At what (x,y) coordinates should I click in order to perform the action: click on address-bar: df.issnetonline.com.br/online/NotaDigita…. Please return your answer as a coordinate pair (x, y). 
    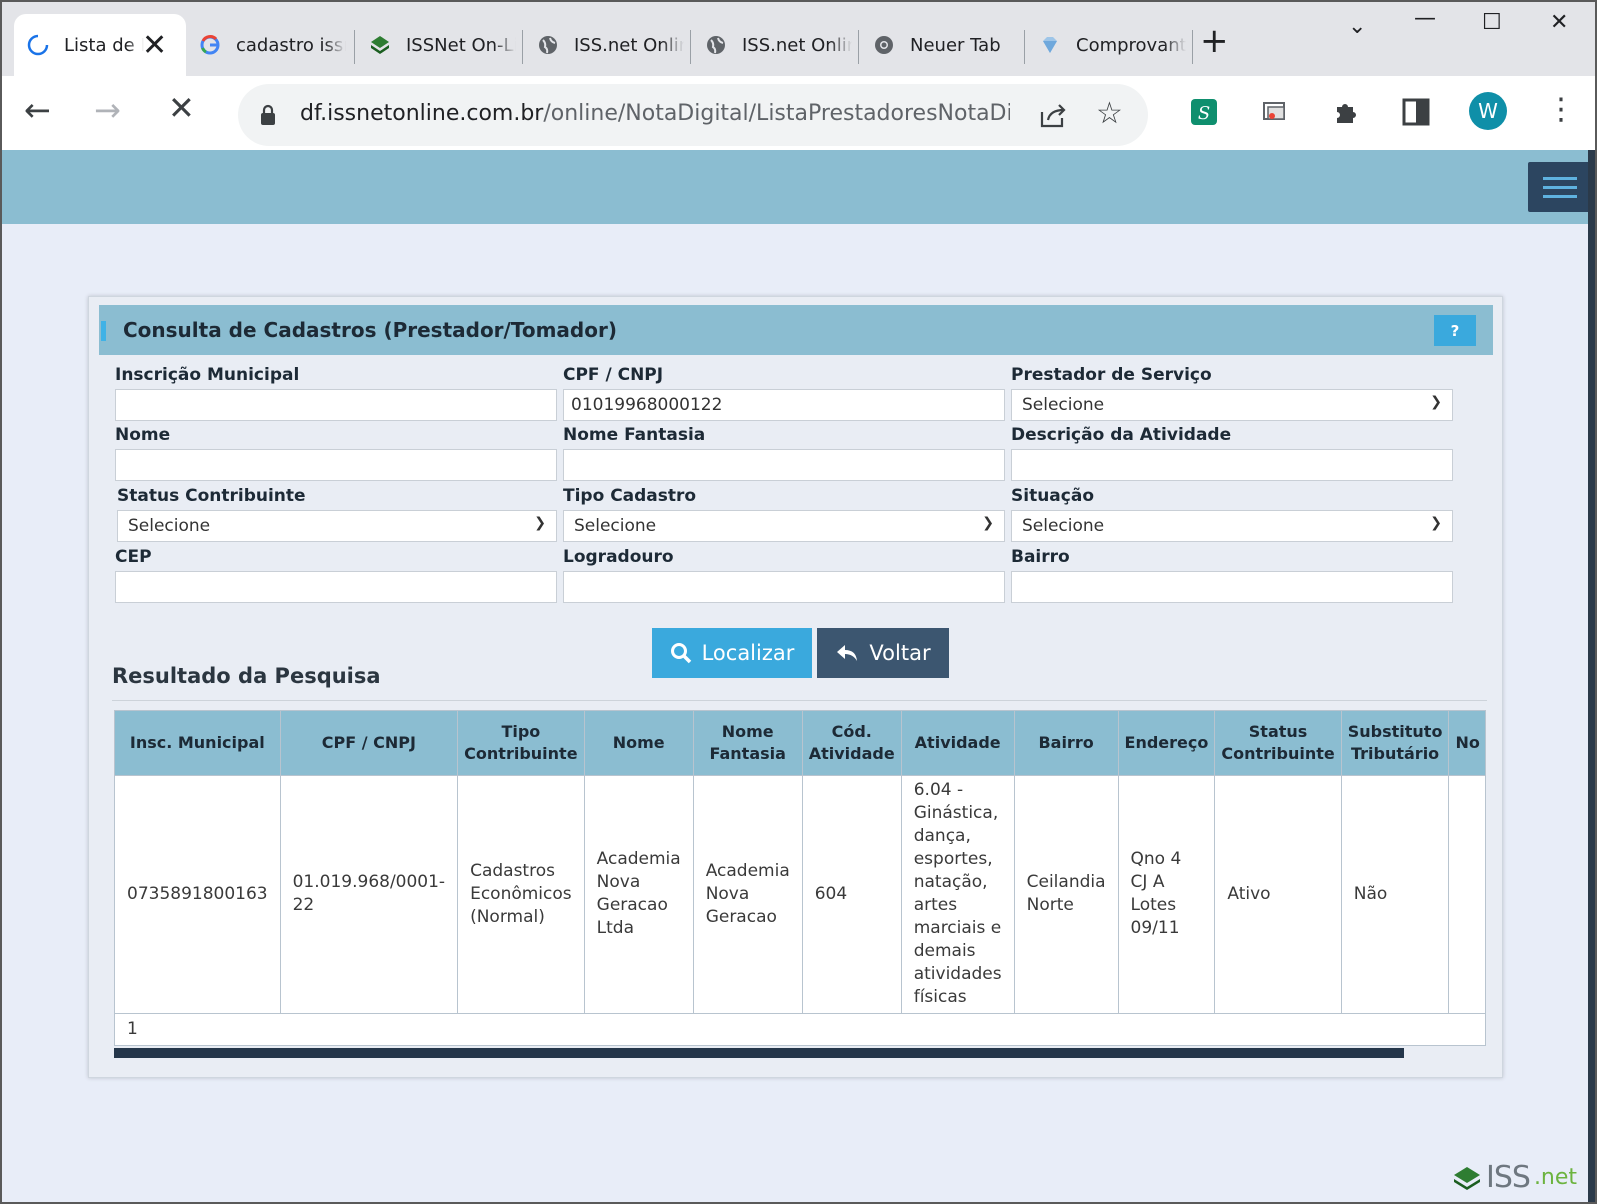
    Looking at the image, I should click on (693, 115).